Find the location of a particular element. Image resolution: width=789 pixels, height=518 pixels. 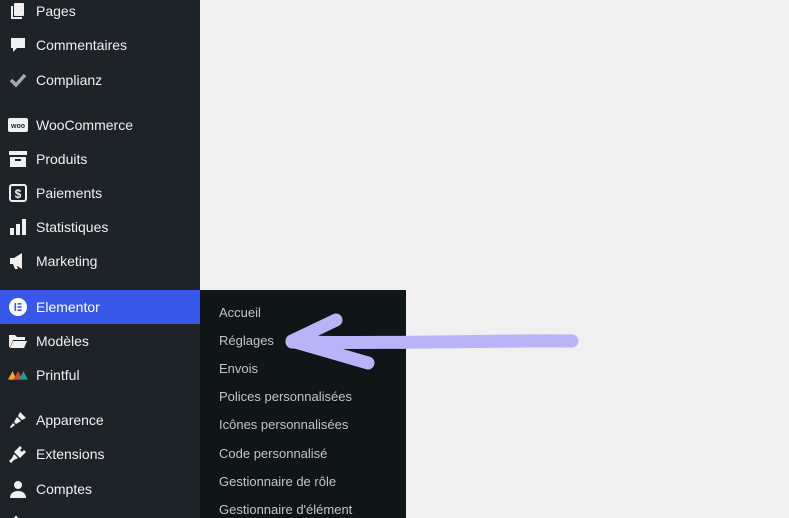

elementor-icon is located at coordinates (18, 307).